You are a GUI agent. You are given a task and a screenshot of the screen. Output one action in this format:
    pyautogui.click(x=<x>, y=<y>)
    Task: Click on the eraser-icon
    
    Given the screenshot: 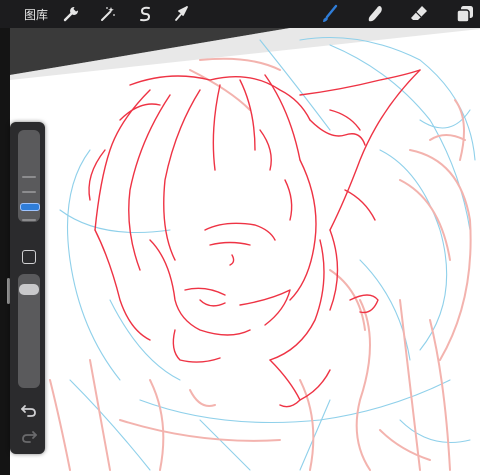 What is the action you would take?
    pyautogui.click(x=419, y=13)
    